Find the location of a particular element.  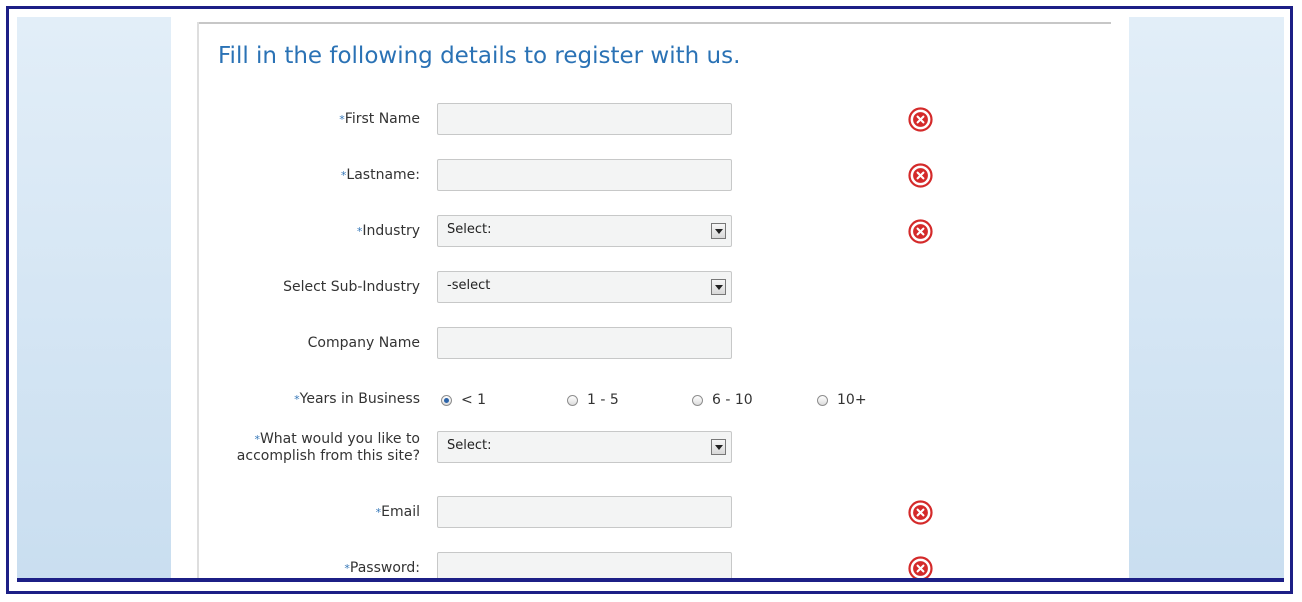

years-in-business-label: *Years in Business is located at coordinates (357, 399).